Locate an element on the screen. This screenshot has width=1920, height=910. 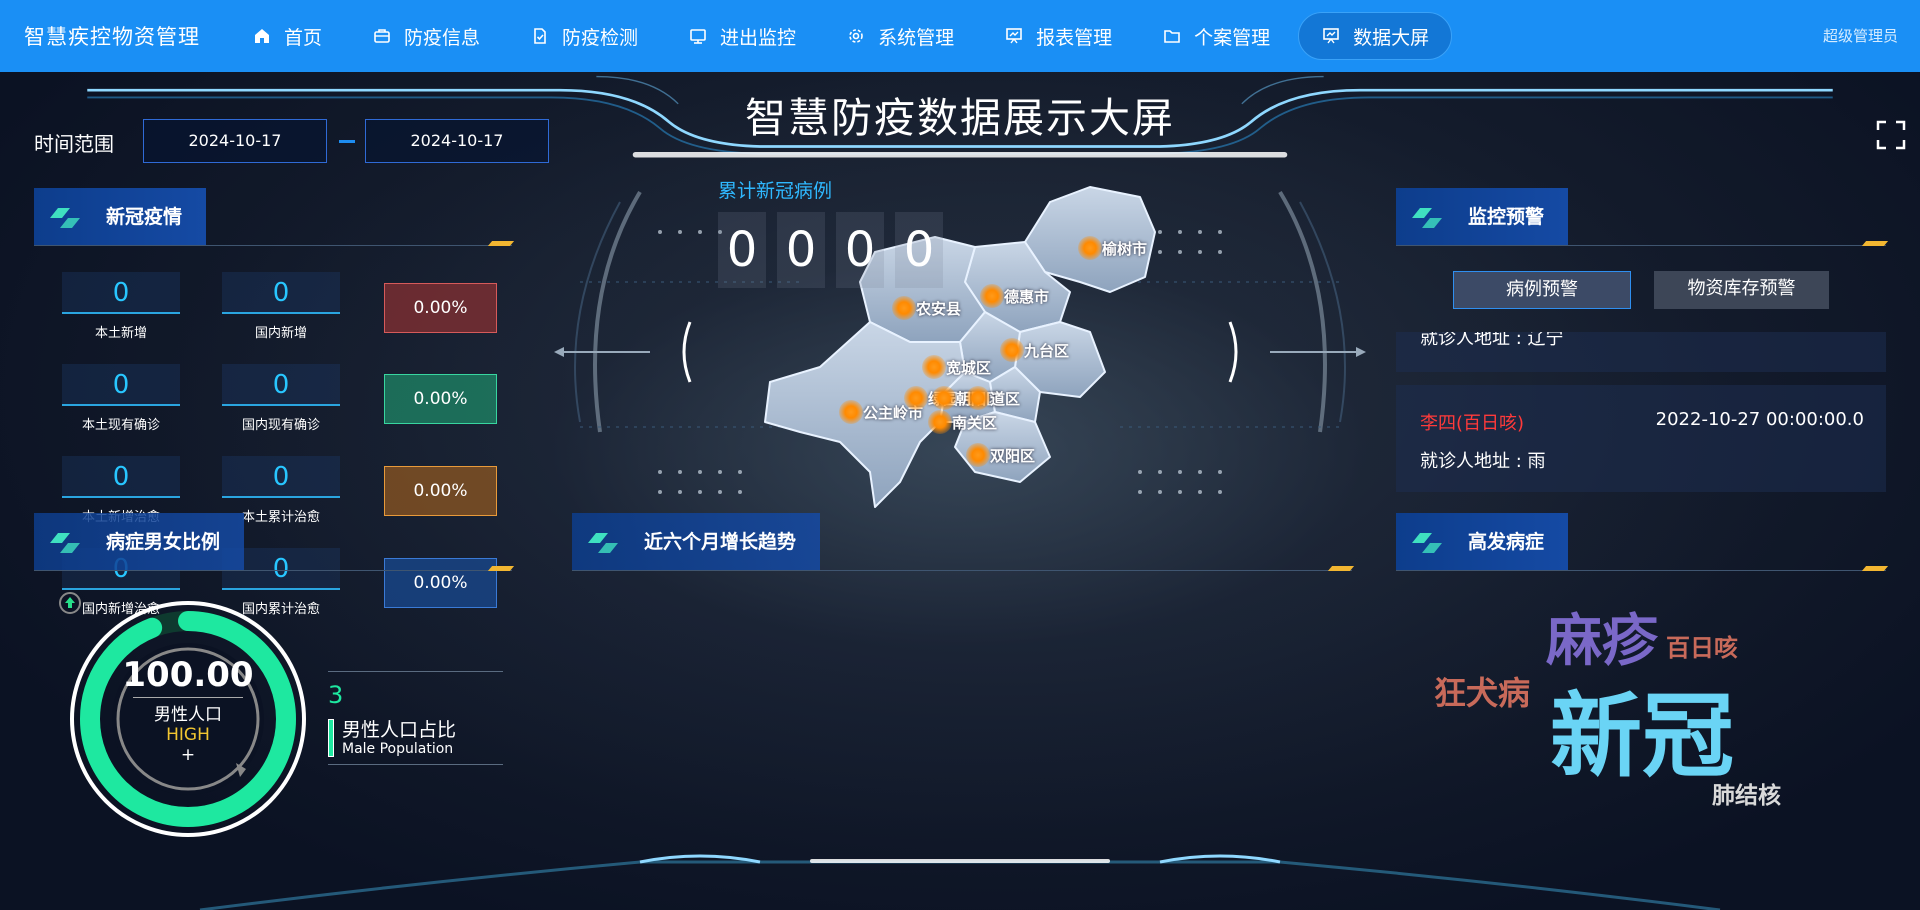
nav-item-label: 系统管理 is located at coordinates (916, 37).